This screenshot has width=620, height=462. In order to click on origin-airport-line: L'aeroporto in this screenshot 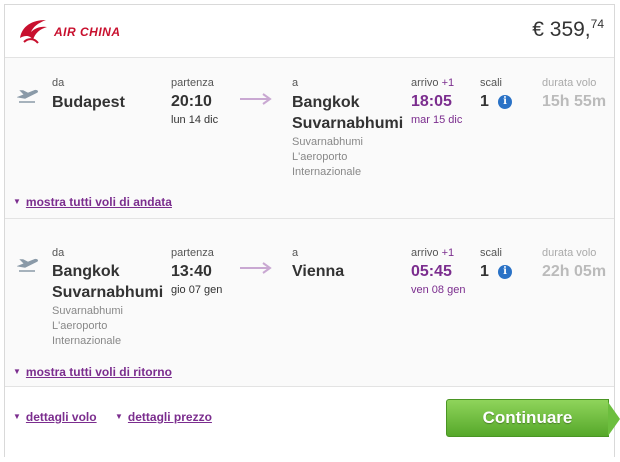, I will do `click(80, 326)`.